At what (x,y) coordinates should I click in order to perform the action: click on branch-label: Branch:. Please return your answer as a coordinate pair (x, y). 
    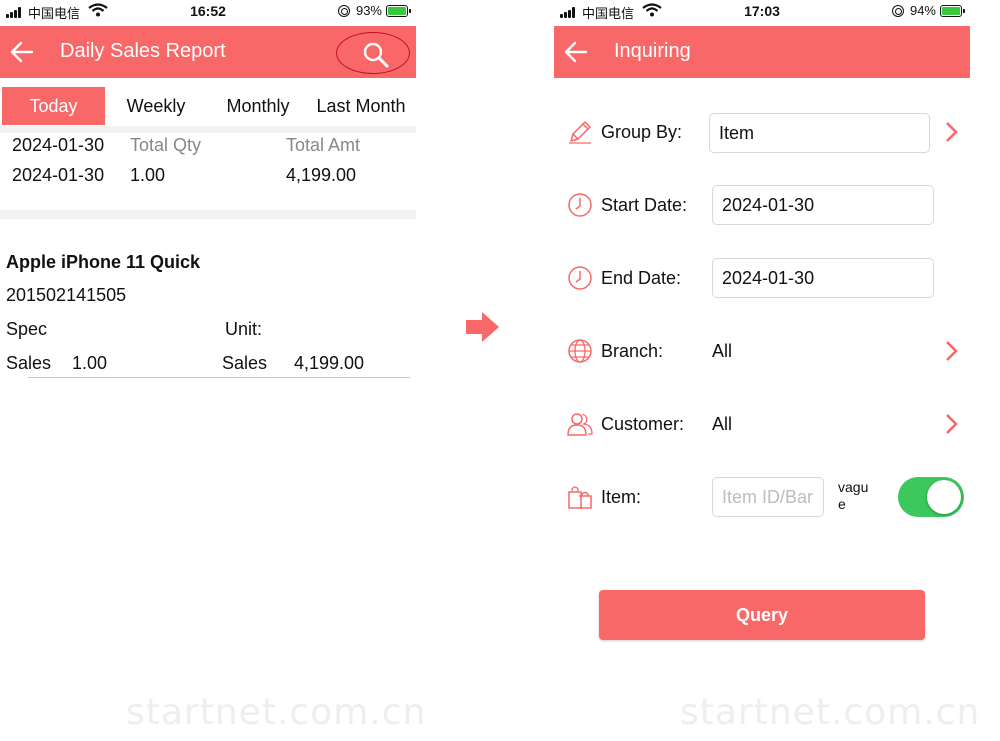
    Looking at the image, I should click on (632, 351).